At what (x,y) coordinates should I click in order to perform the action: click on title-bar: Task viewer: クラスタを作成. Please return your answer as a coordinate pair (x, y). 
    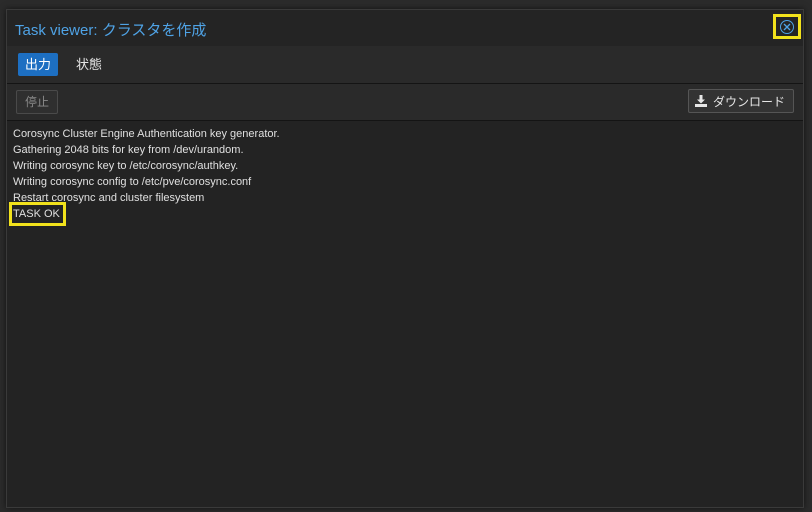
    Looking at the image, I should click on (405, 28).